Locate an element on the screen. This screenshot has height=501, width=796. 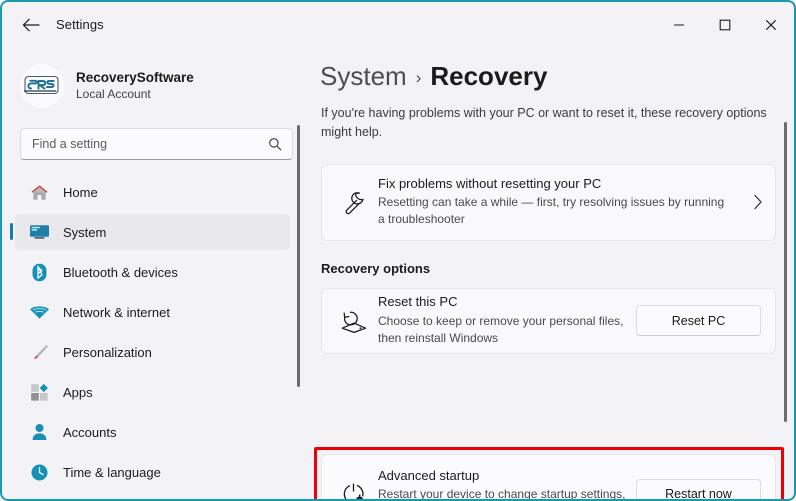
main-scrollbar is located at coordinates (785, 272).